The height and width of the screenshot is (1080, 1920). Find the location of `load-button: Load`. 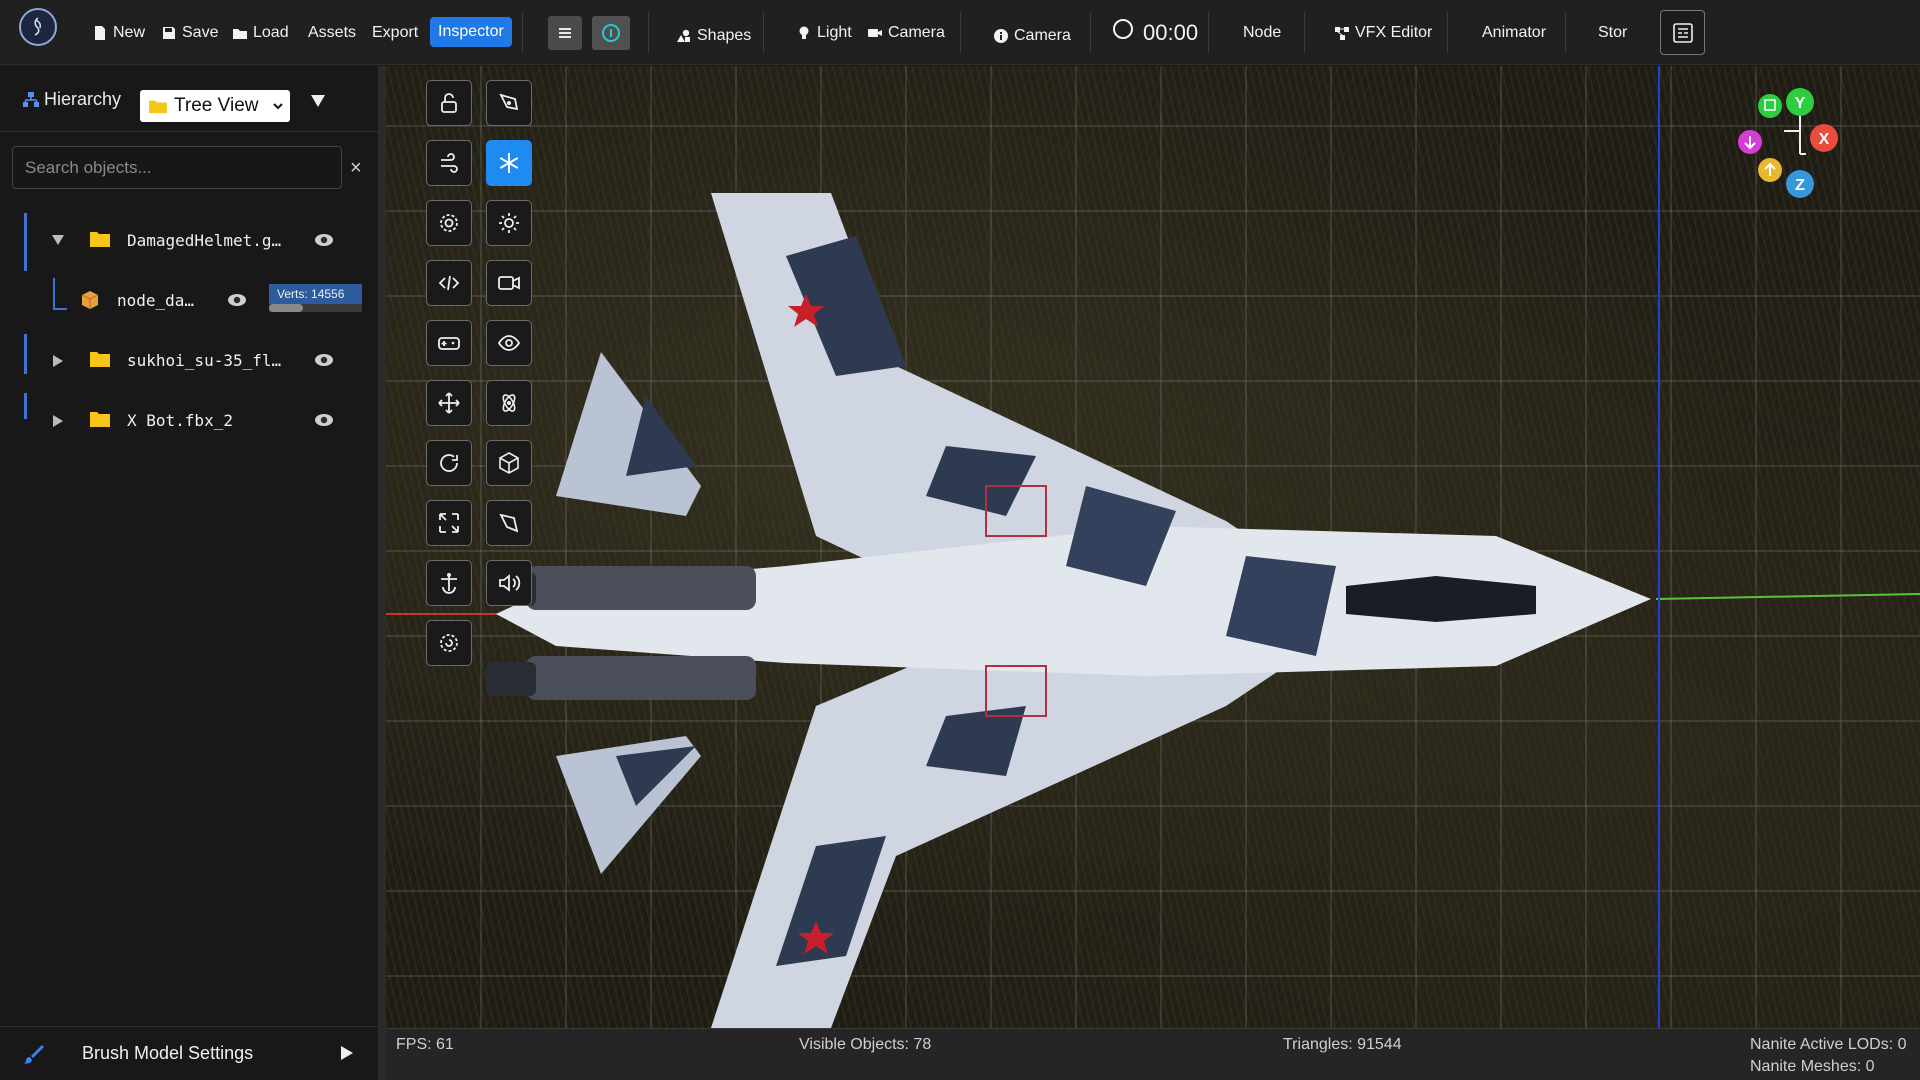

load-button: Load is located at coordinates (260, 32).